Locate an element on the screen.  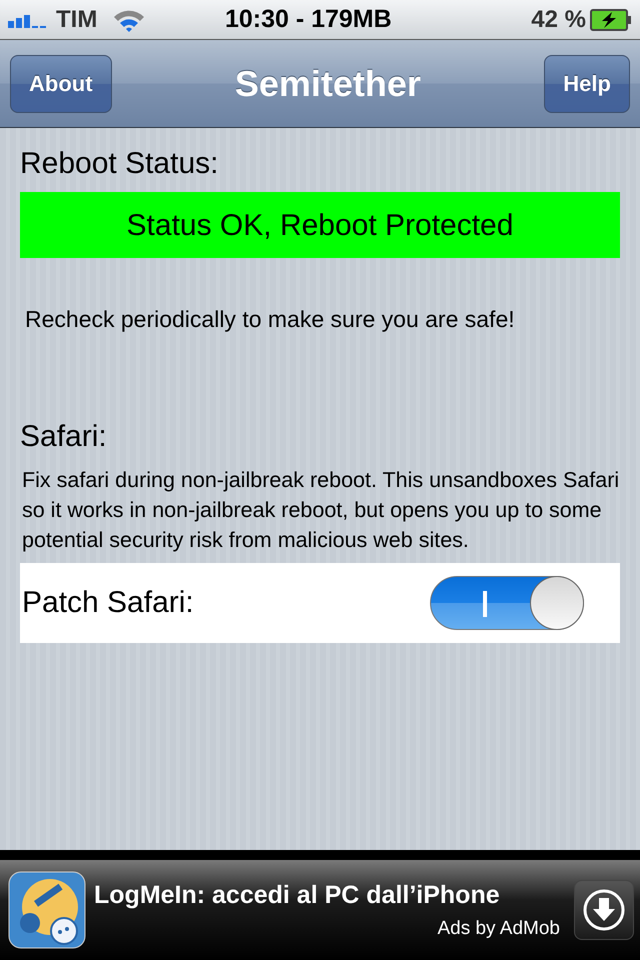
switch-label: Patch Safari: is located at coordinates (108, 603).